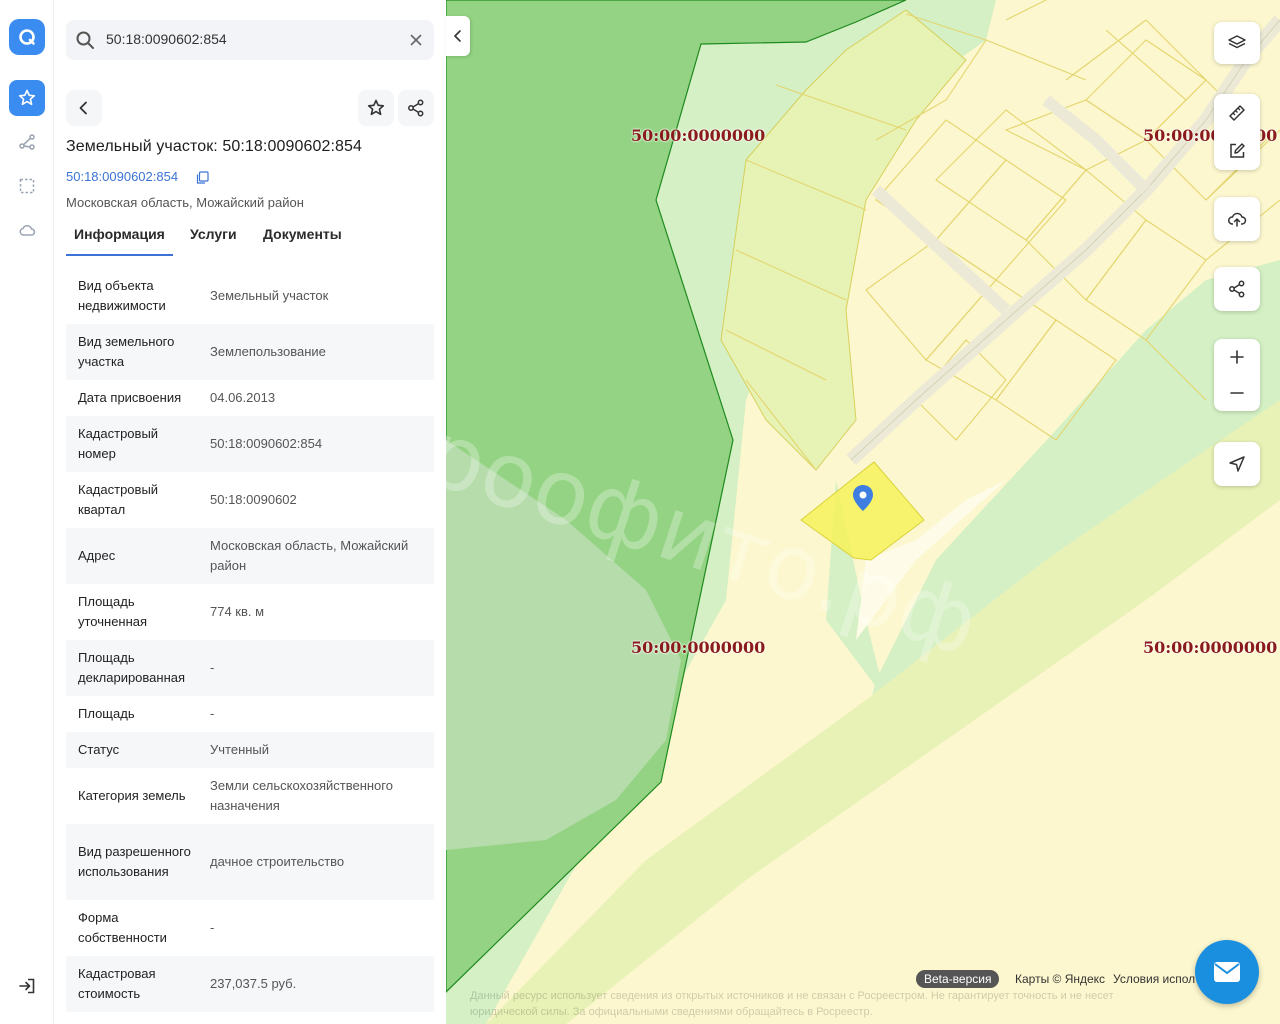 The image size is (1280, 1024). I want to click on row-key: Статус, so click(99, 749).